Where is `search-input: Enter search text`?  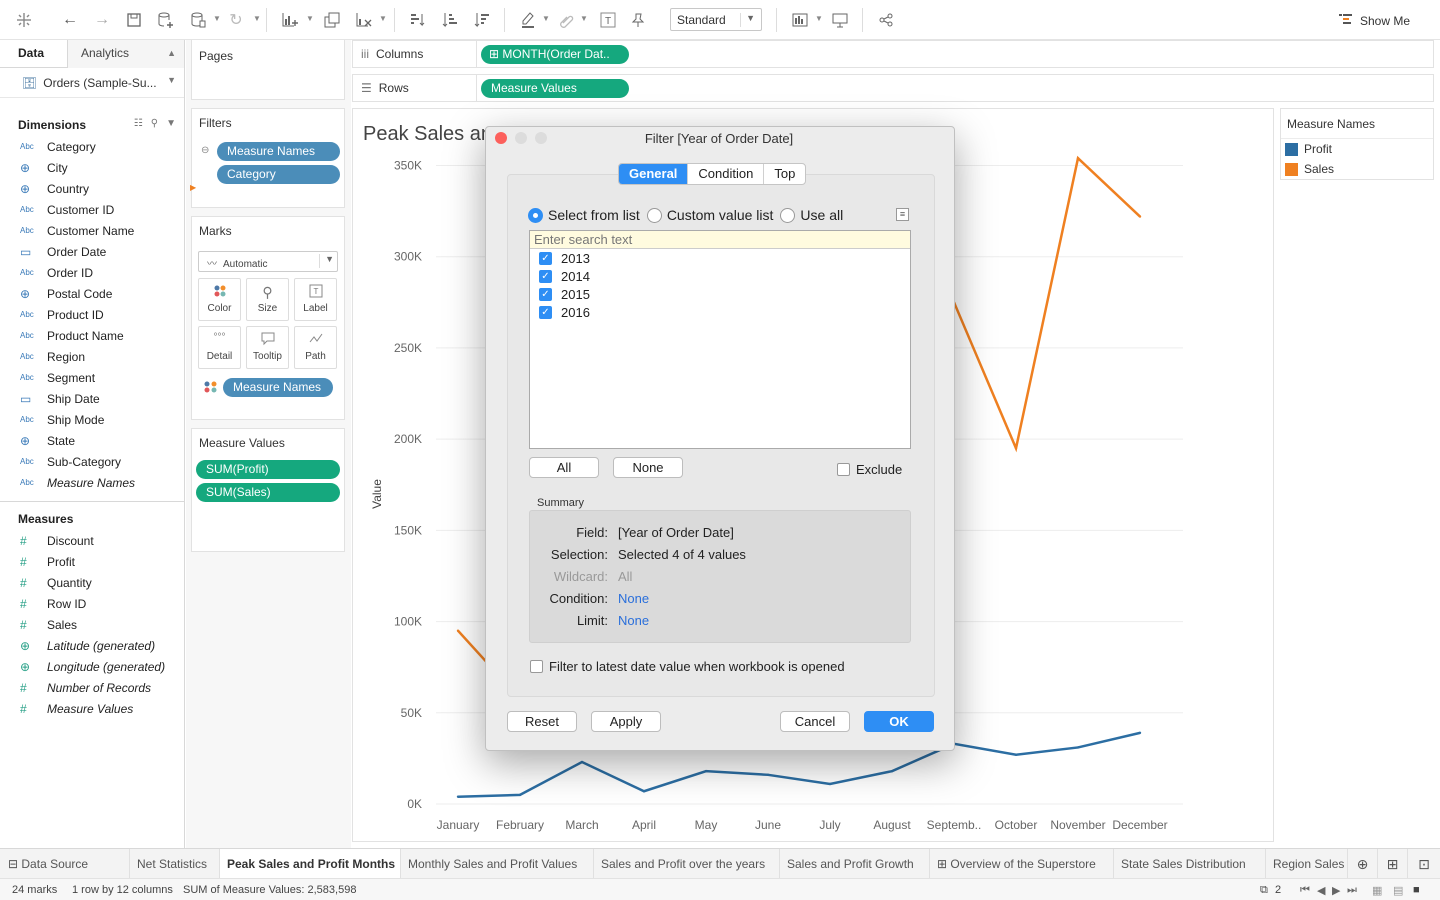
search-input: Enter search text is located at coordinates (720, 240).